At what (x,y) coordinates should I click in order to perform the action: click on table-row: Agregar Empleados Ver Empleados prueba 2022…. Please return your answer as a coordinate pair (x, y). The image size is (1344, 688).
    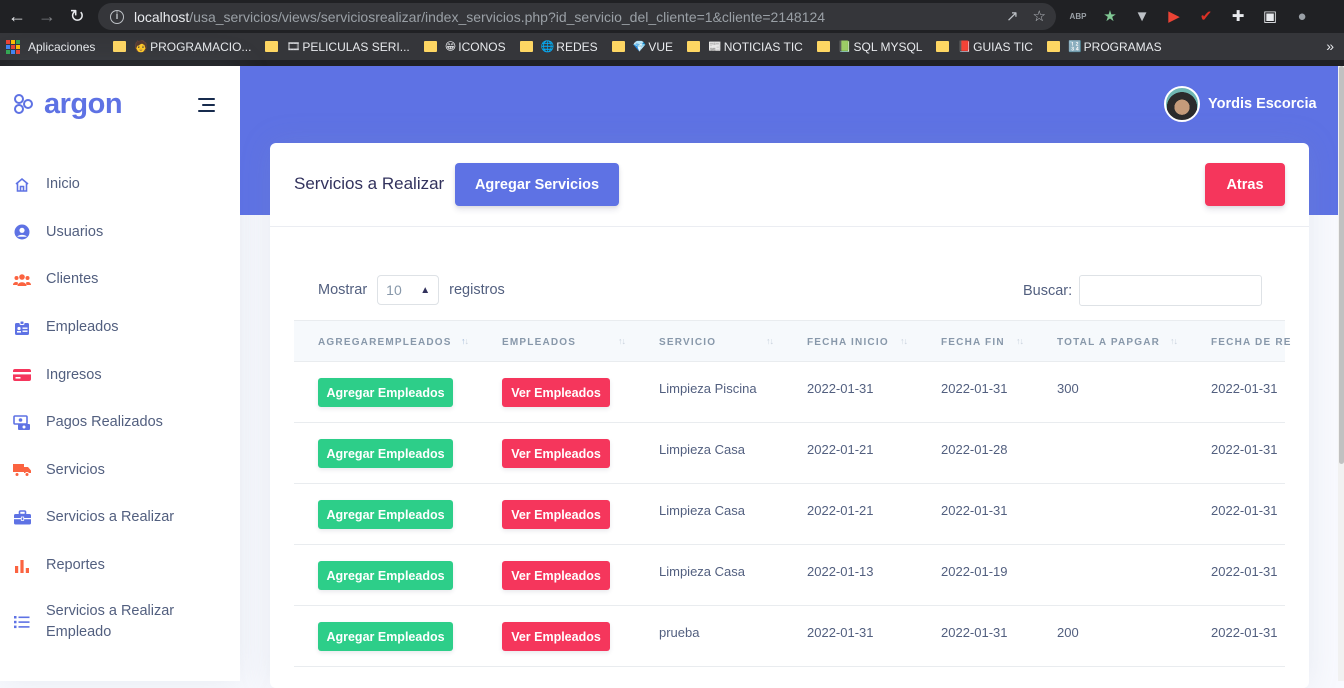
    Looking at the image, I should click on (789, 636).